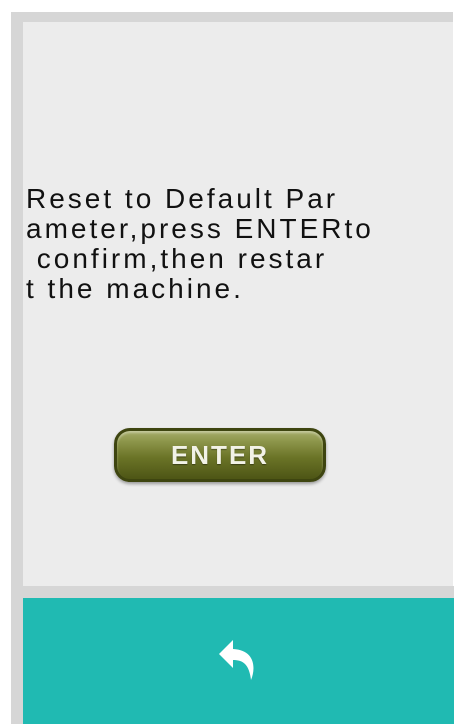  I want to click on enter-button: ENTER, so click(220, 455).